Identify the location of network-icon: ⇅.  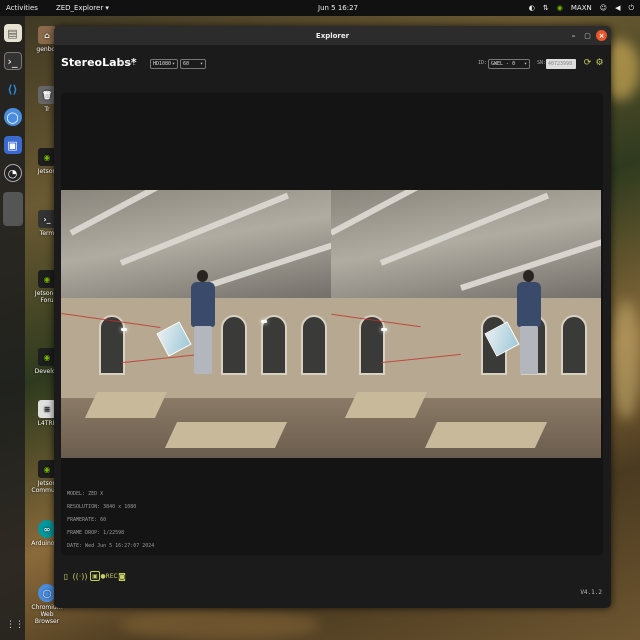
(546, 8).